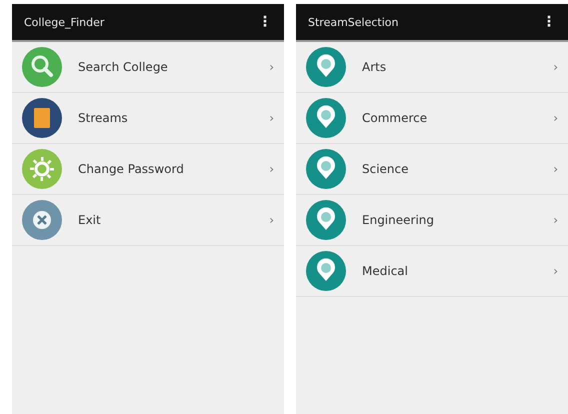  I want to click on menu-item-label: Search College, so click(123, 67).